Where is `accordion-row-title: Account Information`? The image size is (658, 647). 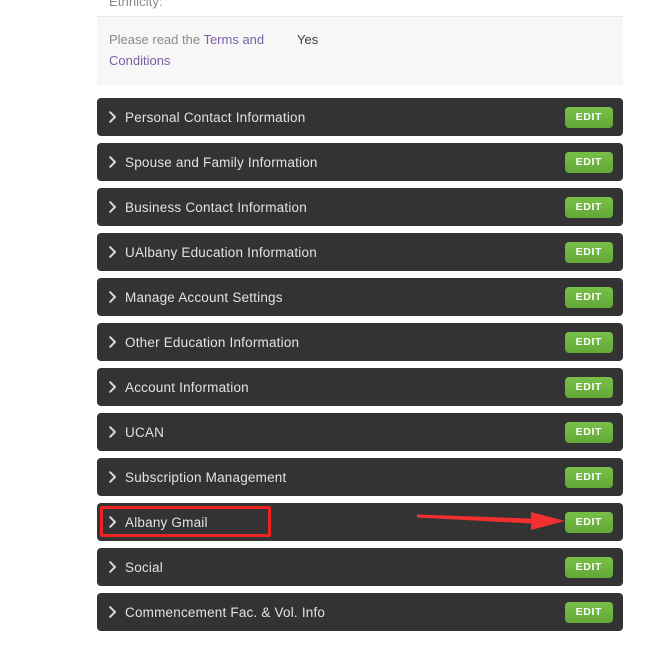
accordion-row-title: Account Information is located at coordinates (187, 387).